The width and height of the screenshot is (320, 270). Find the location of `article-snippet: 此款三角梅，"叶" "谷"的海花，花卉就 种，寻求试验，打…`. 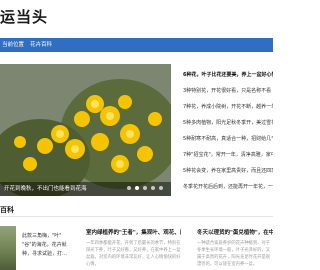

article-snippet: 此款三角梅，"叶" "谷"的海花，花卉就 种，寻求试验，打… is located at coordinates (47, 245).